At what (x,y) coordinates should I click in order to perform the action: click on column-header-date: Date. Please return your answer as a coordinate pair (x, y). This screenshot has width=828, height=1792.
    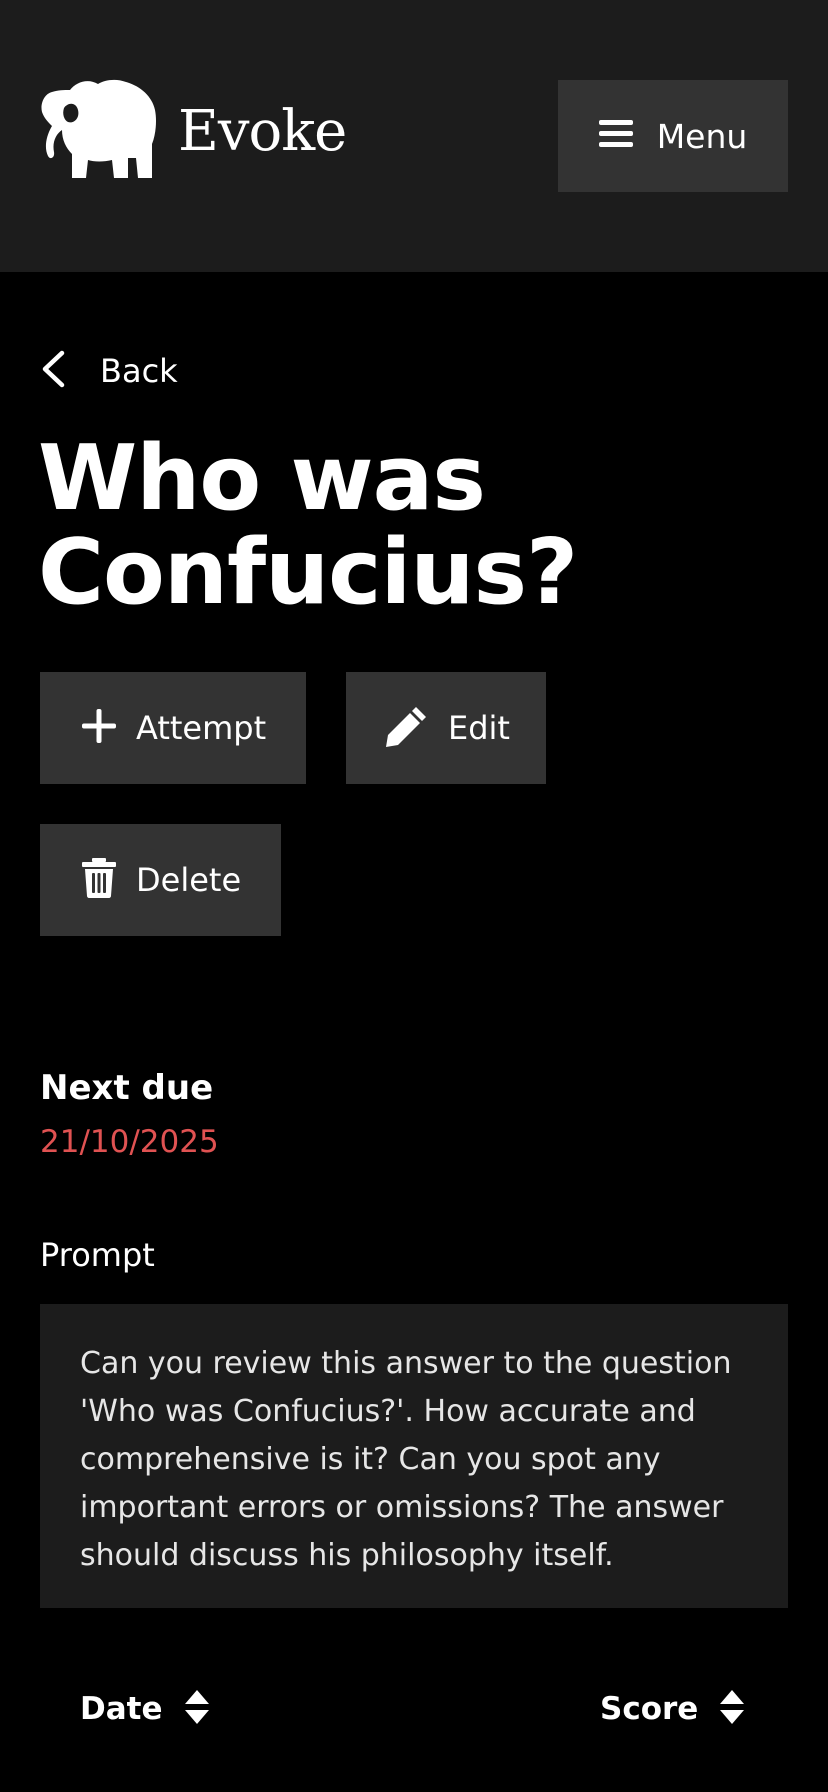
    Looking at the image, I should click on (144, 1709).